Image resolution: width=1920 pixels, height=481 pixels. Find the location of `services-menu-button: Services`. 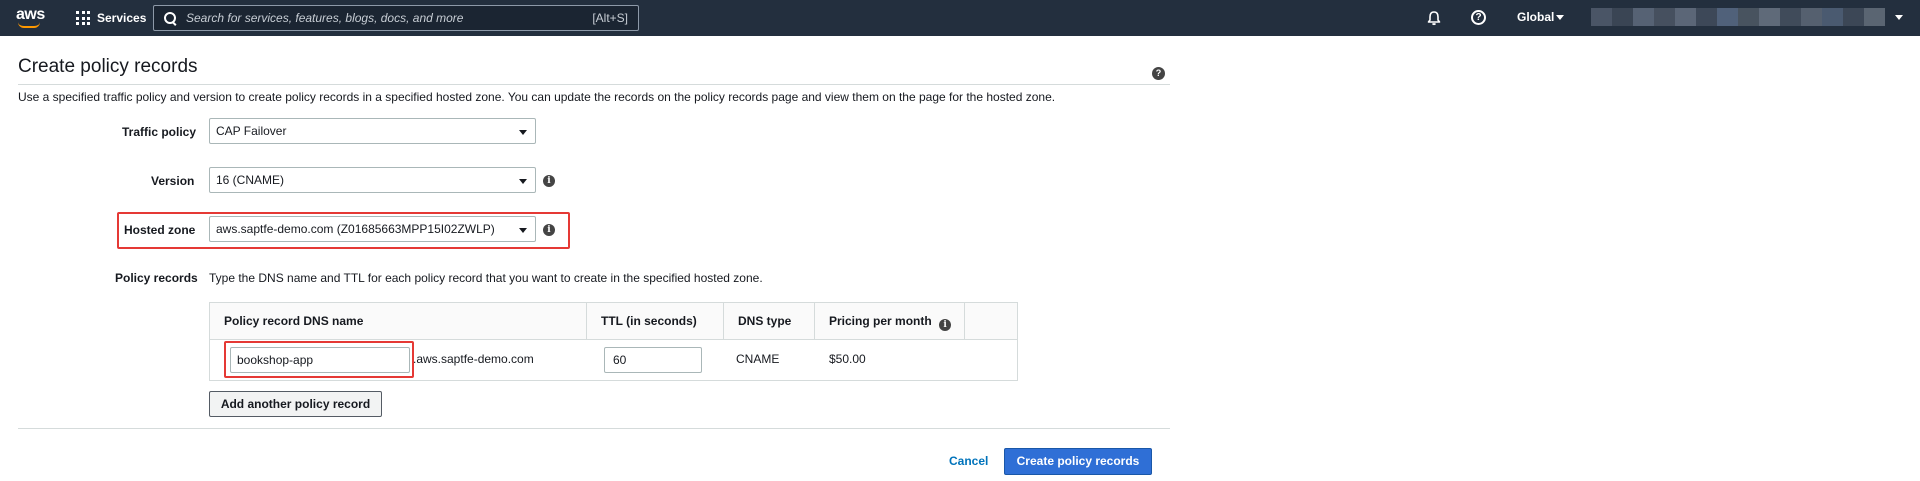

services-menu-button: Services is located at coordinates (111, 18).